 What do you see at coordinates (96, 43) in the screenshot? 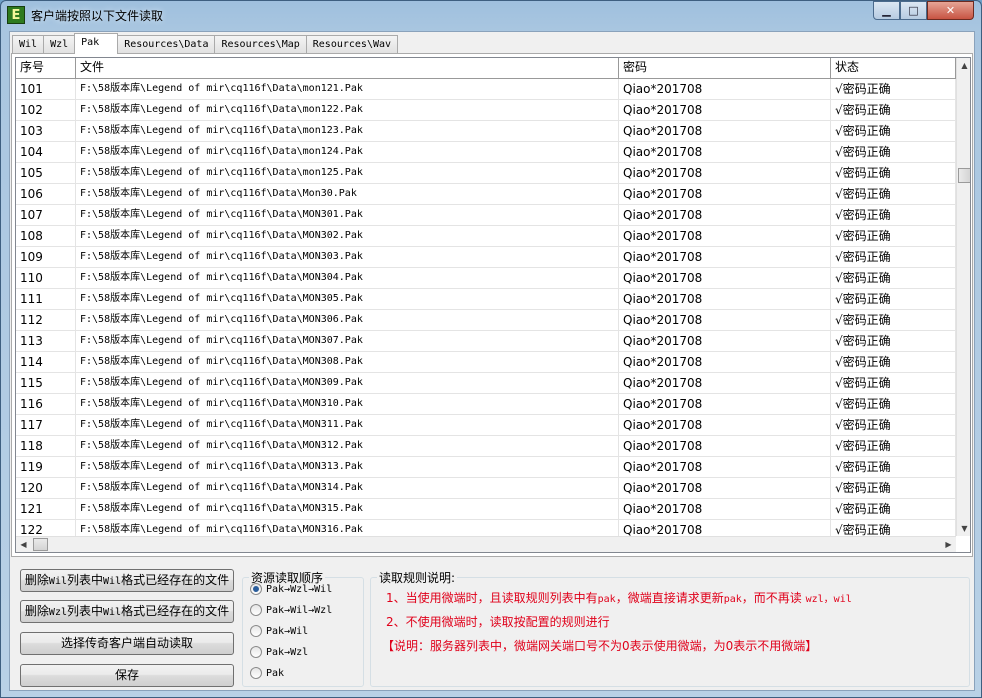
I see `tab-pak: Pak` at bounding box center [96, 43].